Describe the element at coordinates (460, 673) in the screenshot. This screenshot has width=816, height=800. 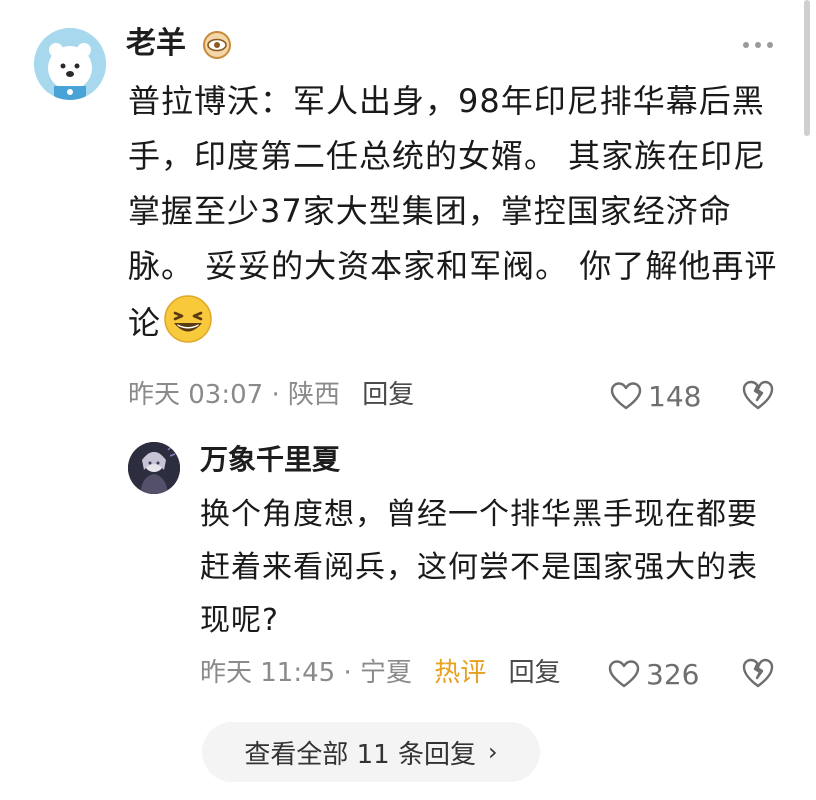
I see `hot-comment-badge: 热评` at that location.